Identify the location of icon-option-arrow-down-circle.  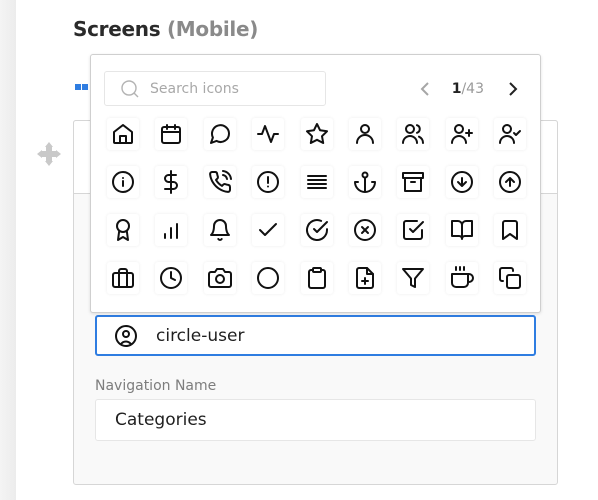
(461, 182).